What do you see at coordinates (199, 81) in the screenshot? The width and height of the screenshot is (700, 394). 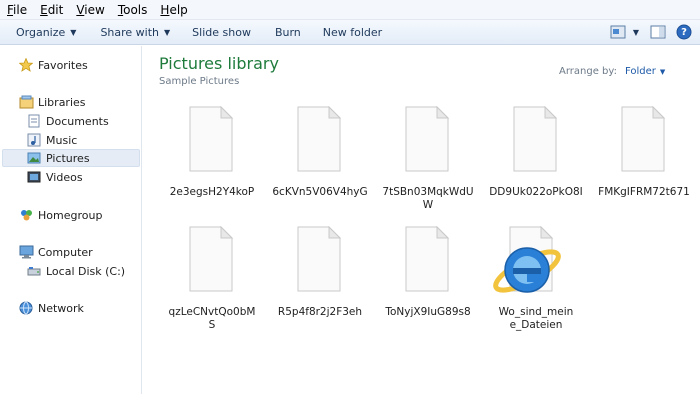 I see `library-subtitle: Sample Pictures` at bounding box center [199, 81].